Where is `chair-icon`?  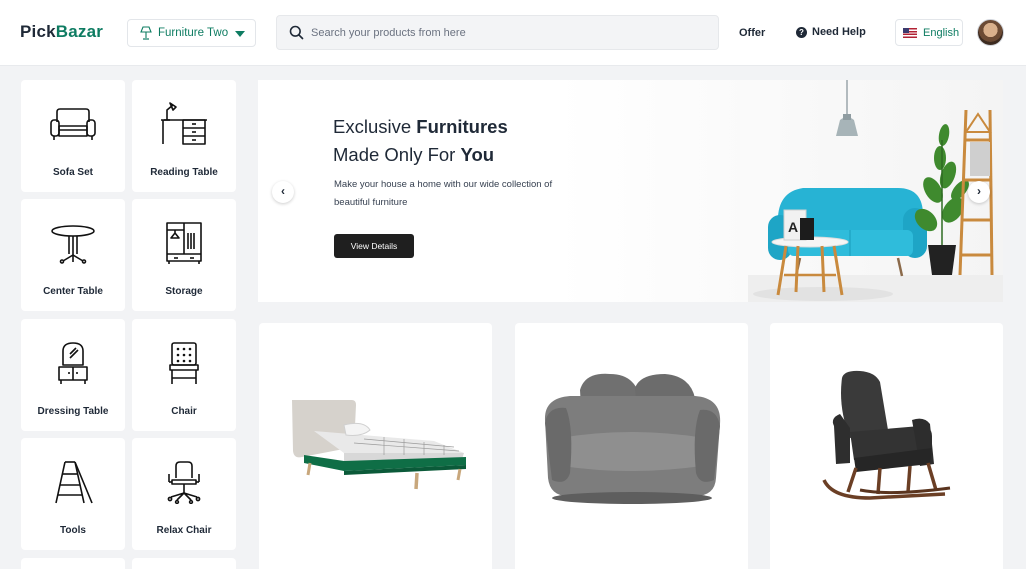
chair-icon is located at coordinates (184, 363).